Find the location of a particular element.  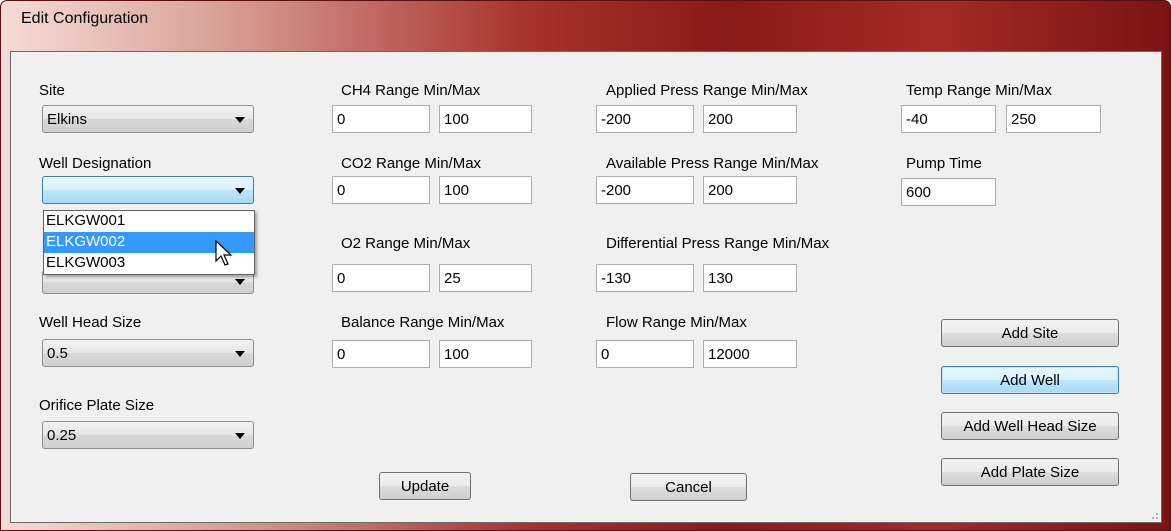

dropdown-option-elkgw001: ELKGW001 is located at coordinates (149, 221).